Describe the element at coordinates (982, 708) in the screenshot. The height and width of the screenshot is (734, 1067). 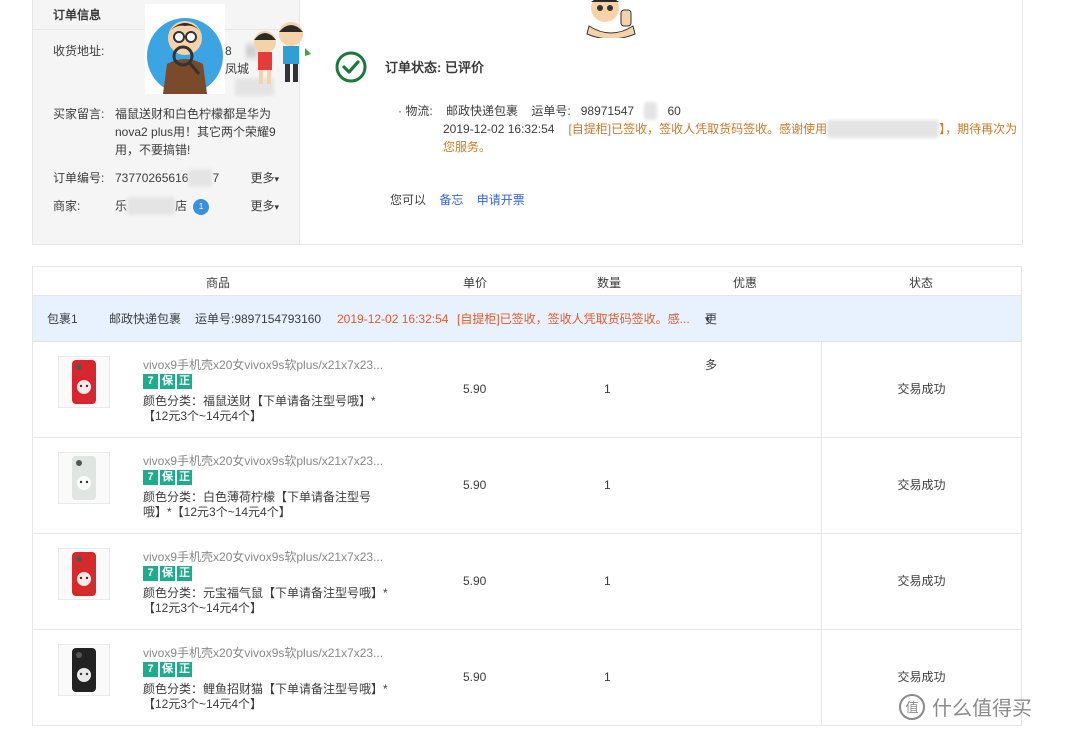
I see `watermark-text: 什么值得买` at that location.